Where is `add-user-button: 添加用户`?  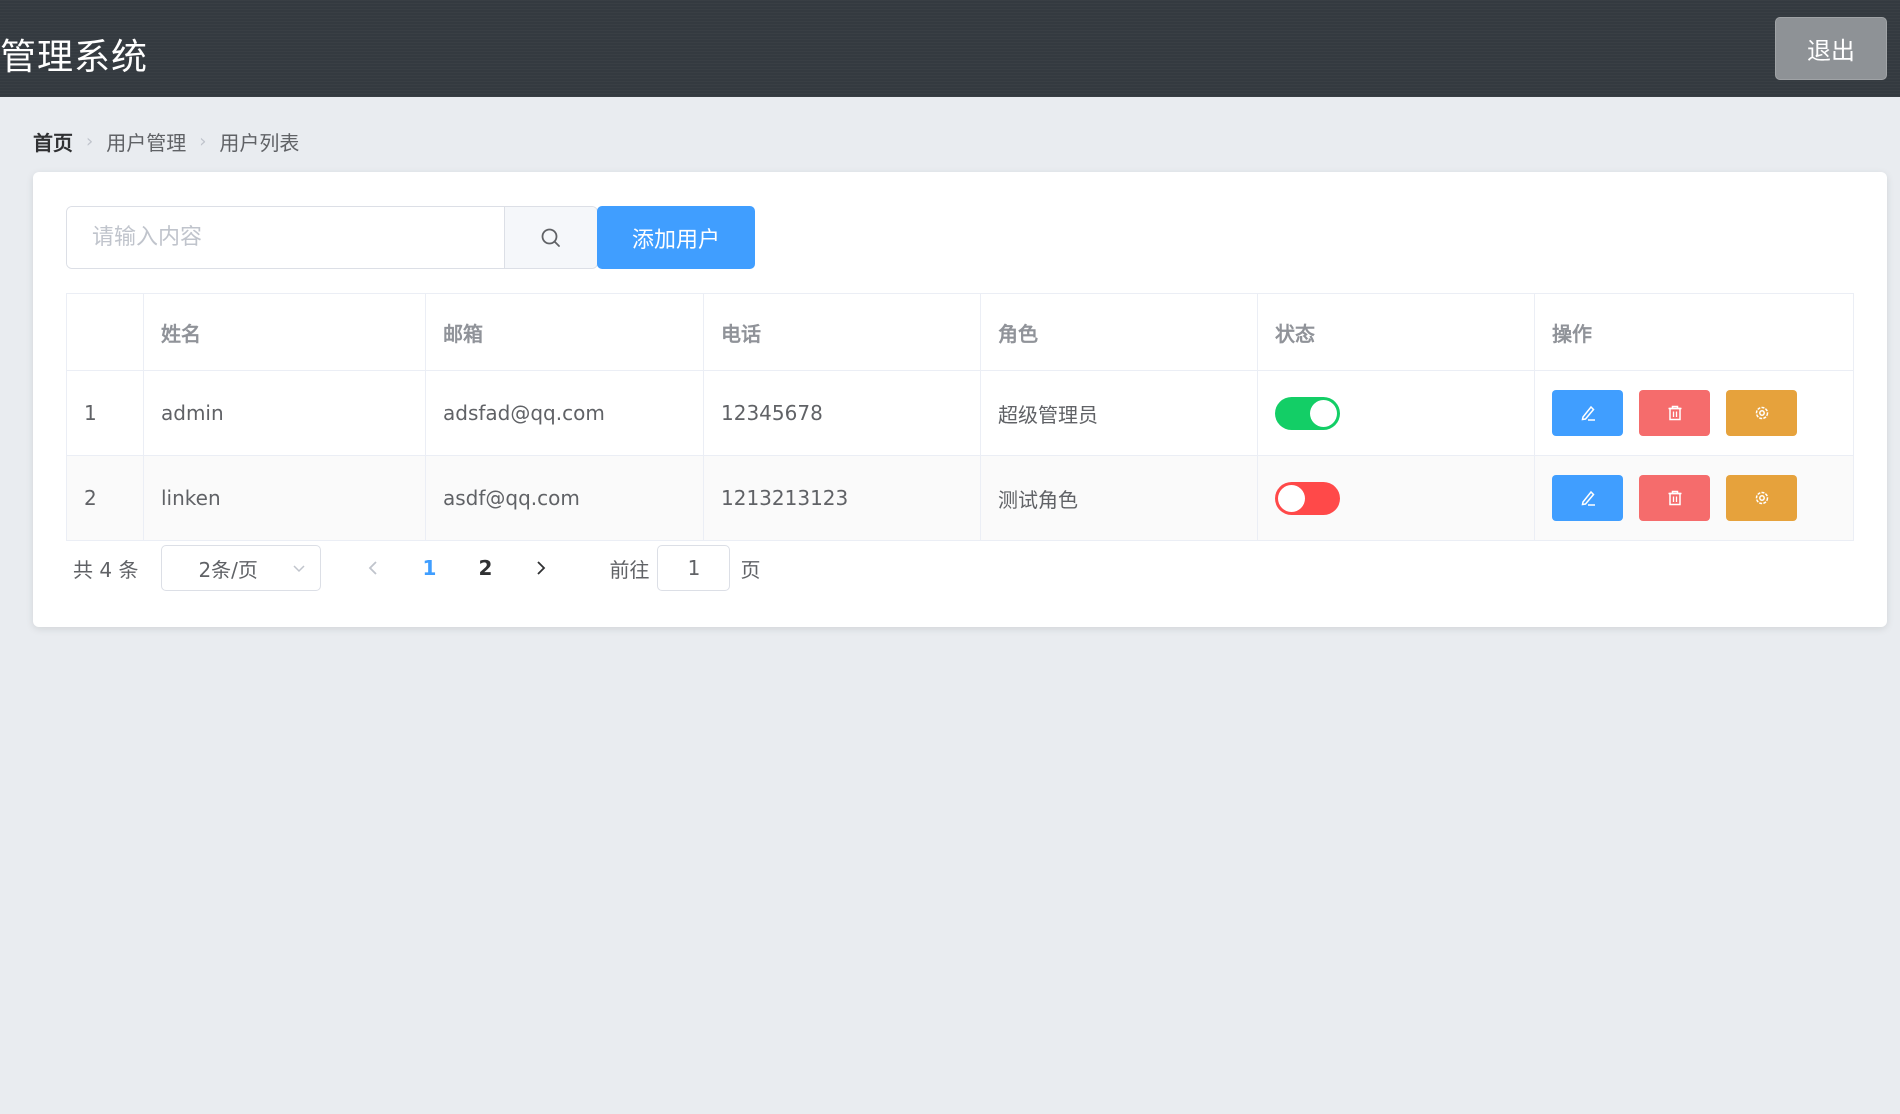 add-user-button: 添加用户 is located at coordinates (676, 237).